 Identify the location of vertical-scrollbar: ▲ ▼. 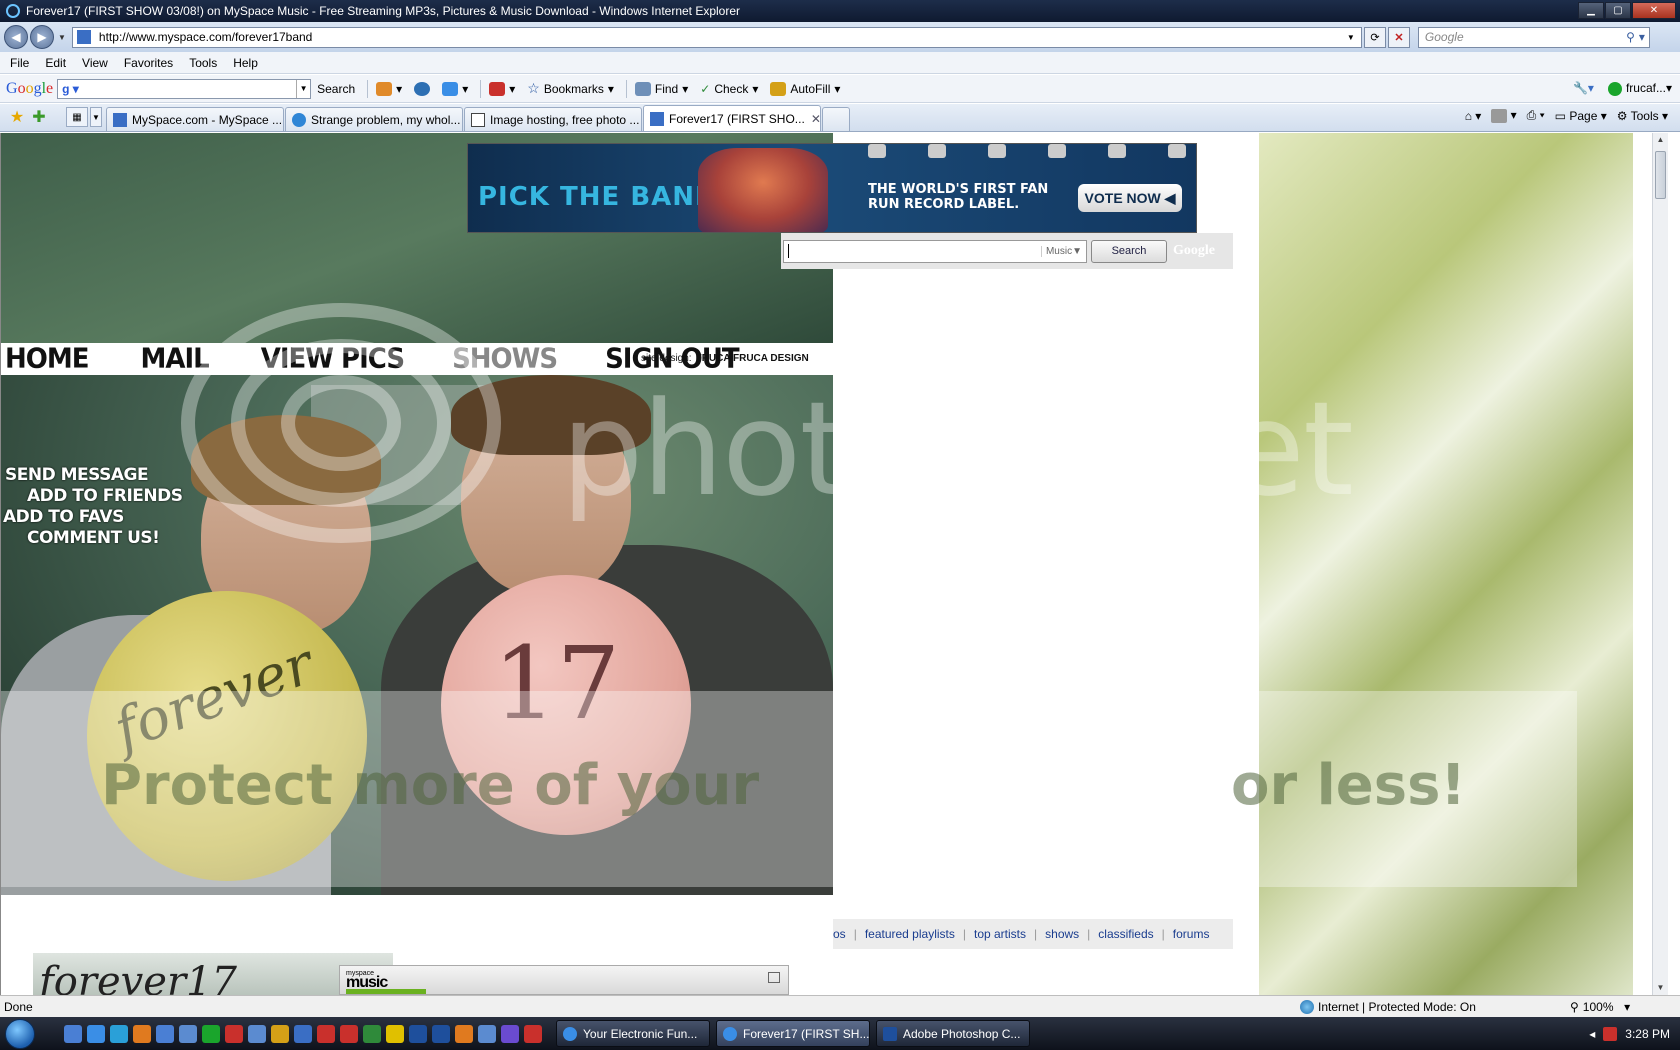
(1660, 564).